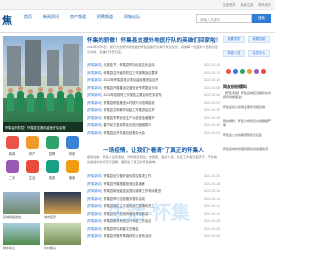 The width and height of the screenshot is (320, 263). What do you see at coordinates (210, 198) in the screenshot?
I see `news-date: 2022-01-14` at bounding box center [210, 198].